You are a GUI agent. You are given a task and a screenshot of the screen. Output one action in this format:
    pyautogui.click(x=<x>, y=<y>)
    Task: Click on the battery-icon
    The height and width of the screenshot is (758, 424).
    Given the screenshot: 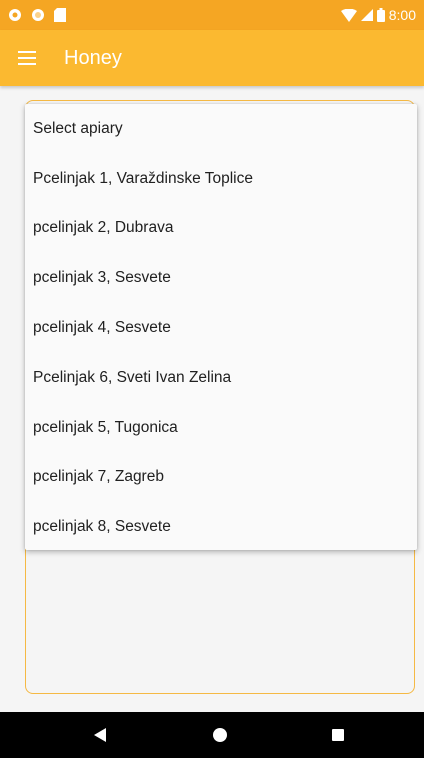 What is the action you would take?
    pyautogui.click(x=380, y=15)
    